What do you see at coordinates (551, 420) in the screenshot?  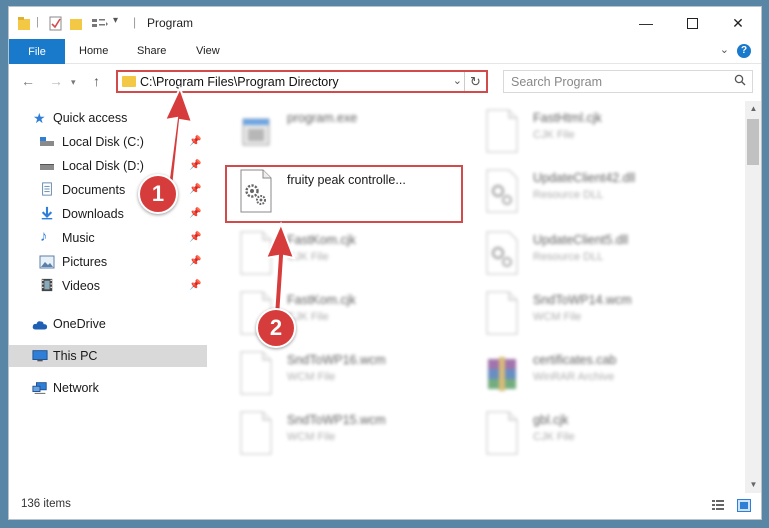 I see `file-name: gbl.cjk` at bounding box center [551, 420].